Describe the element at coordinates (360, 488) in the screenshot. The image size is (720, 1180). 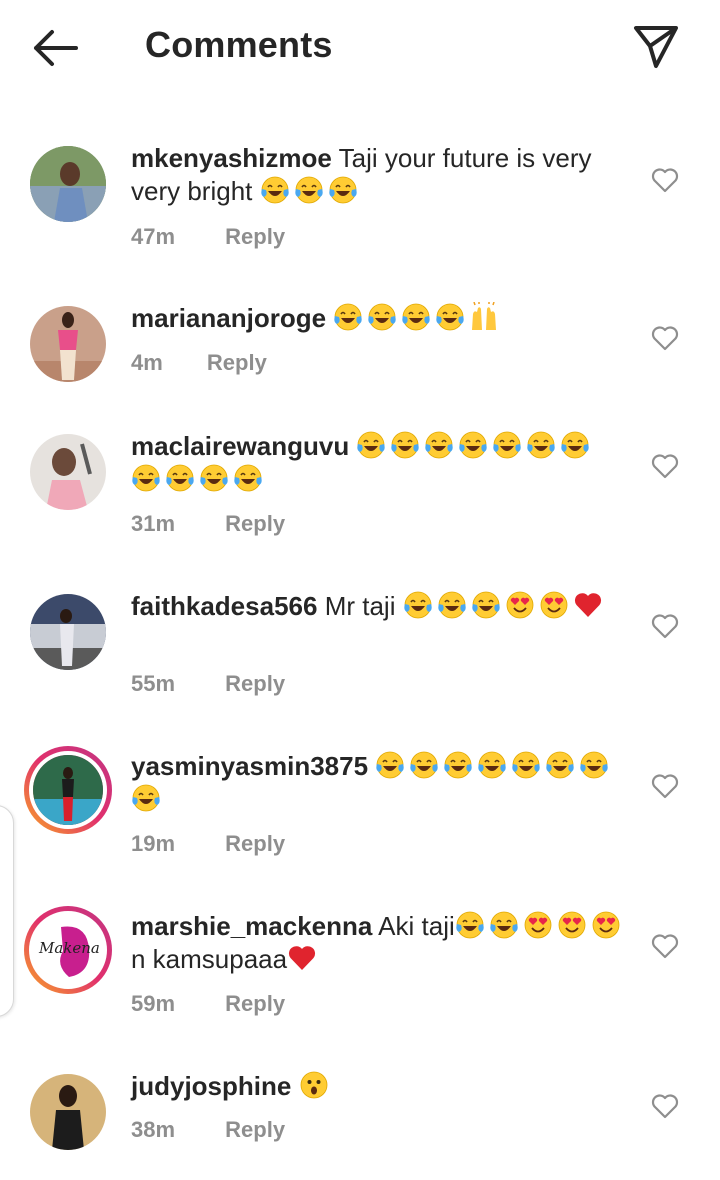
I see `comment-item: maclairewanguvu 31m Reply` at that location.